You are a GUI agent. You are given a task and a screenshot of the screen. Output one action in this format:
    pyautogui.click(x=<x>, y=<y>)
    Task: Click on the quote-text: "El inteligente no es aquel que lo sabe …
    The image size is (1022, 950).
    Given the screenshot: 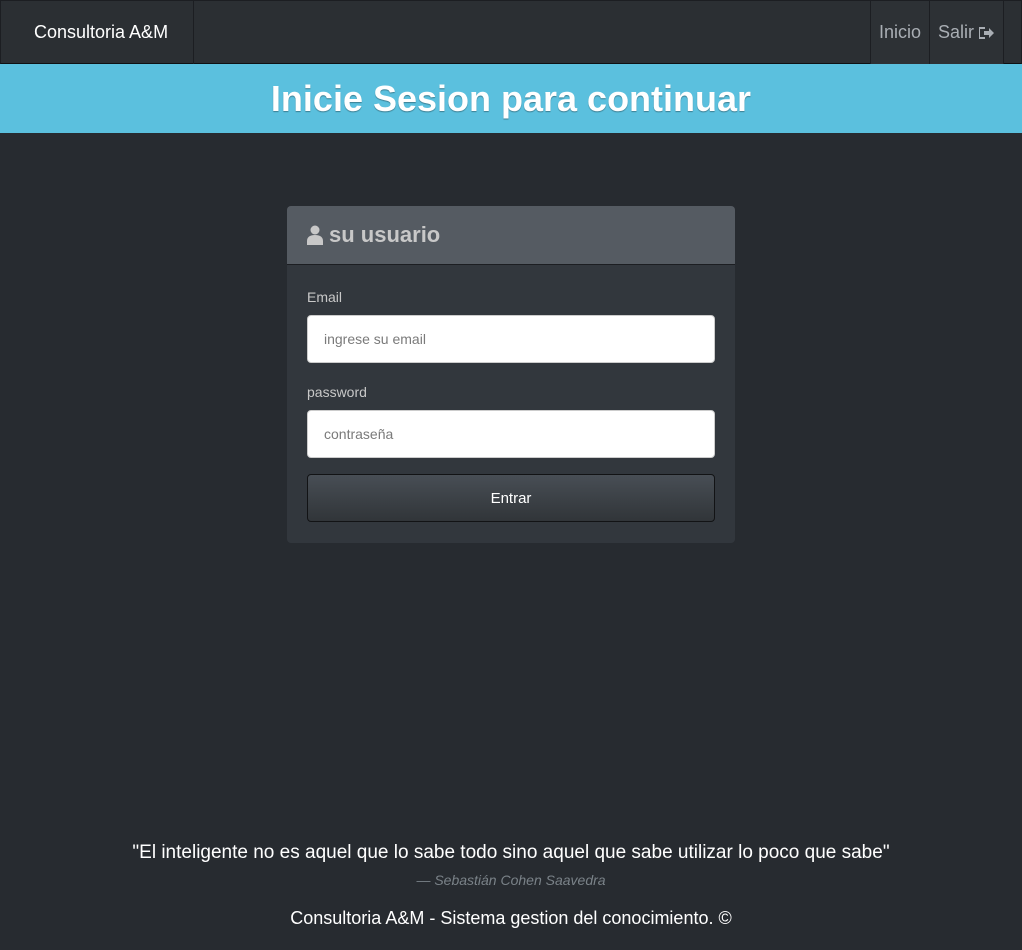 What is the action you would take?
    pyautogui.click(x=511, y=852)
    